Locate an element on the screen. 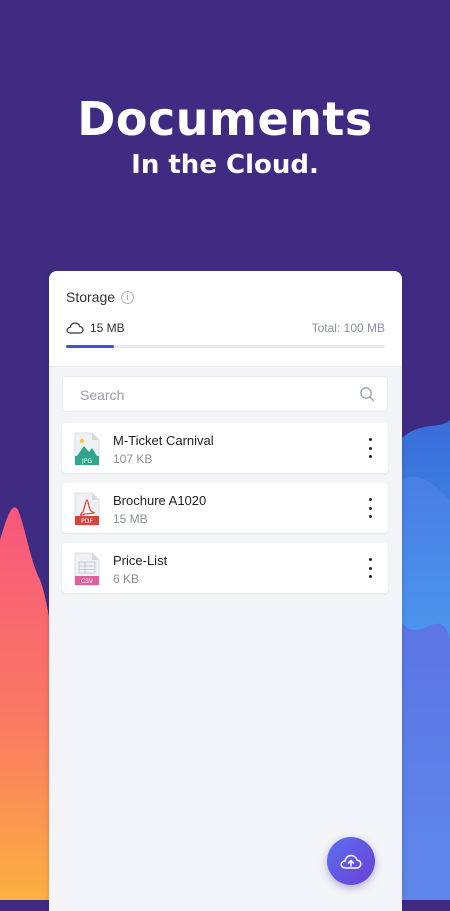 The height and width of the screenshot is (911, 450). file-name: Brochure A1020 is located at coordinates (160, 500).